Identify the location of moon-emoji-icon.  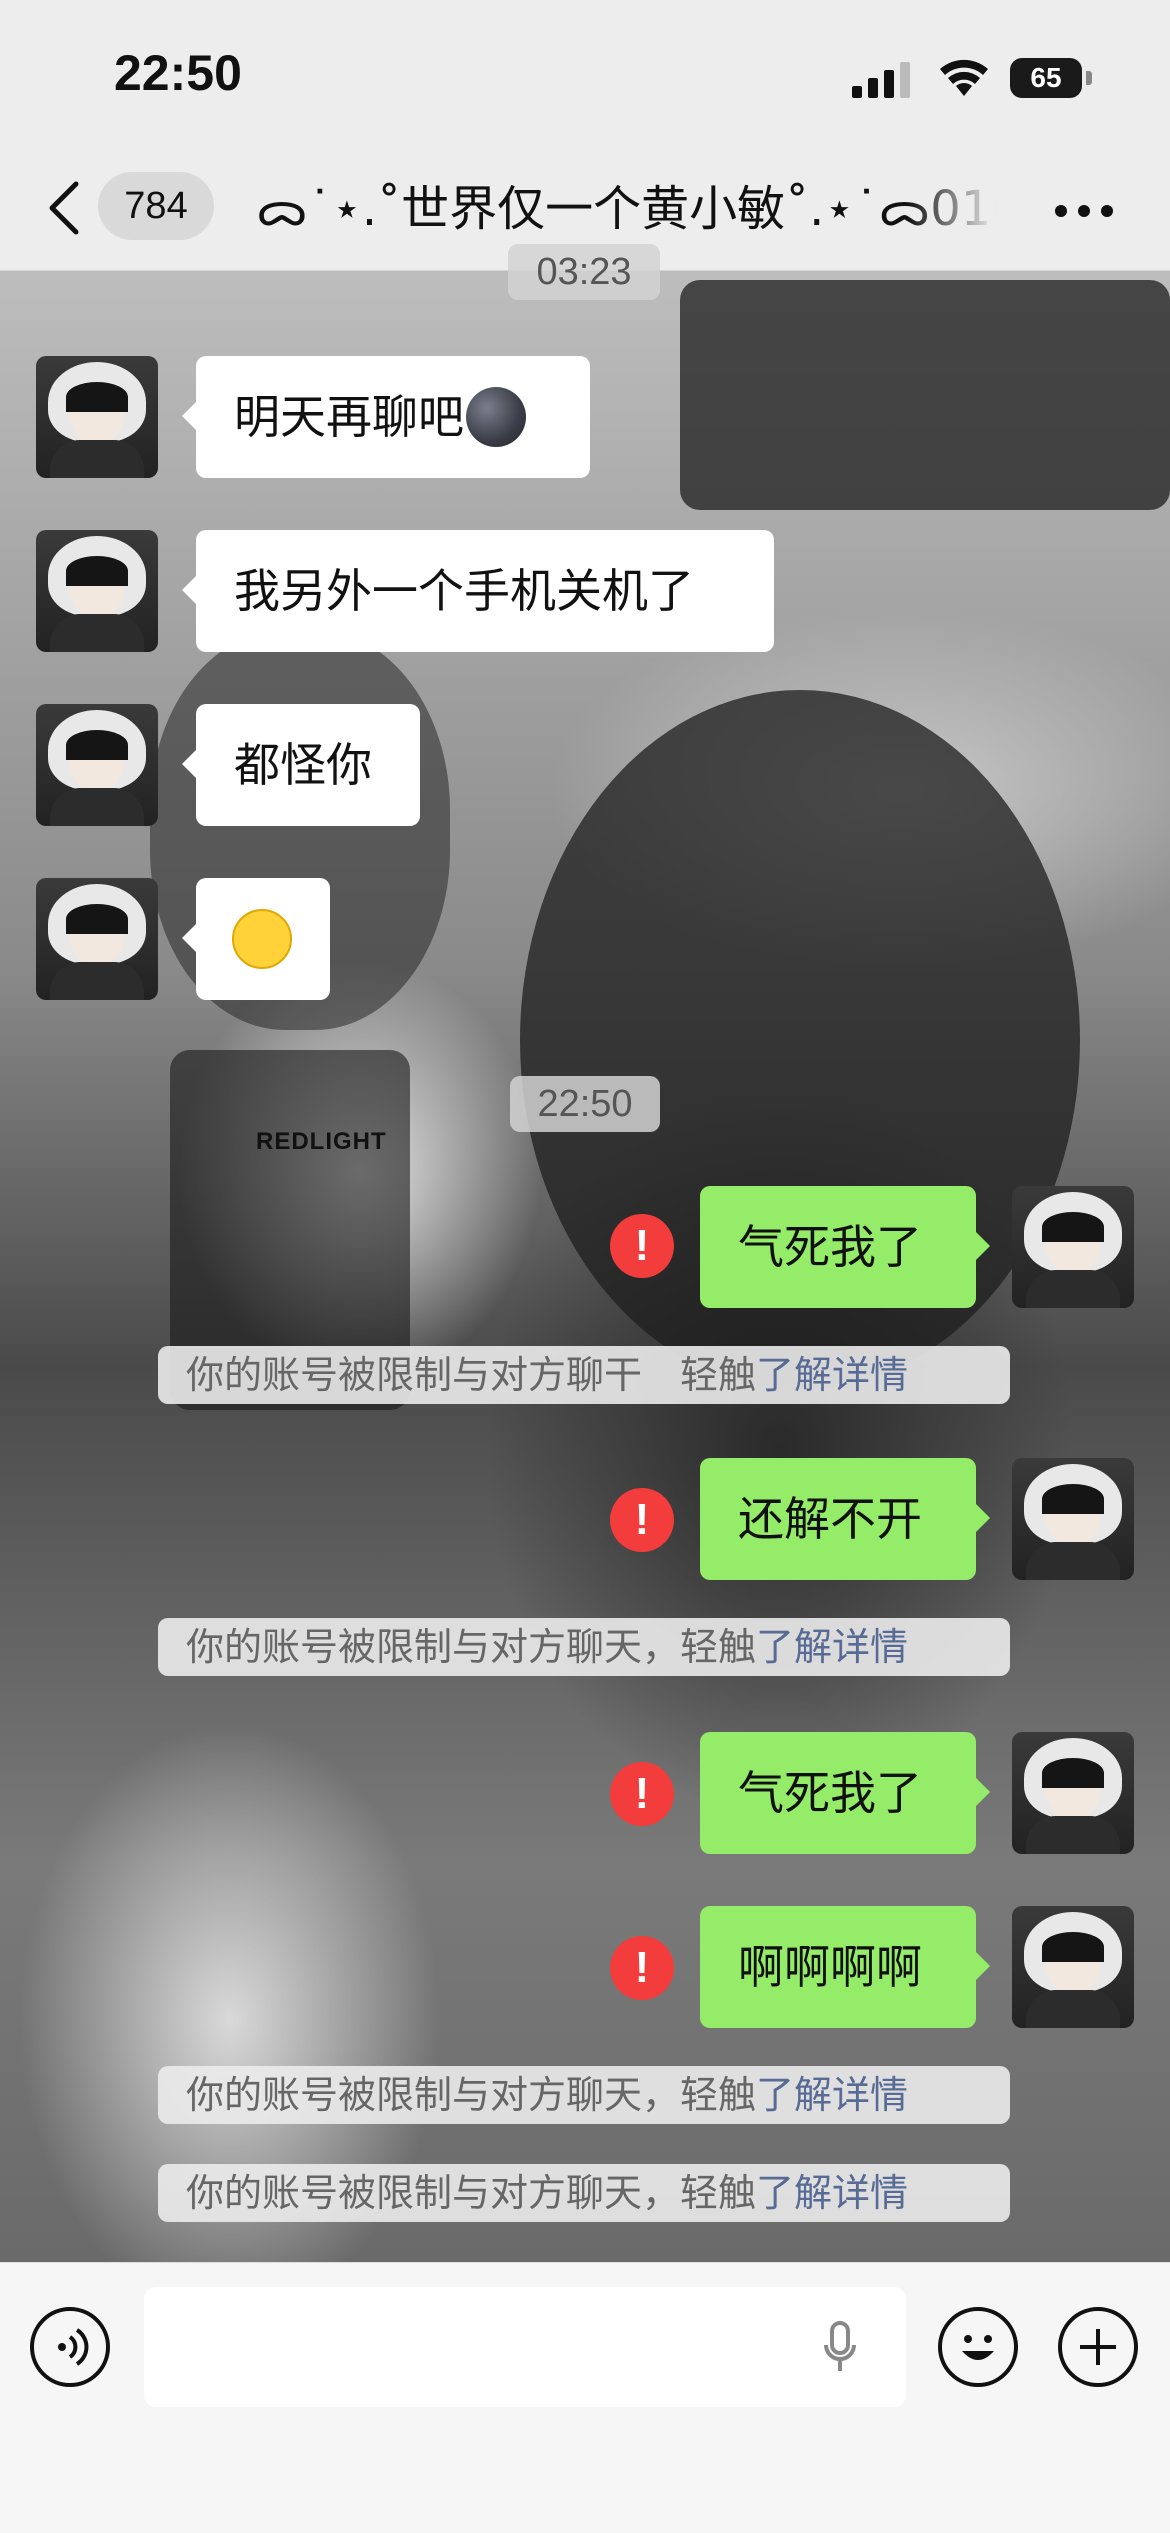
(496, 416).